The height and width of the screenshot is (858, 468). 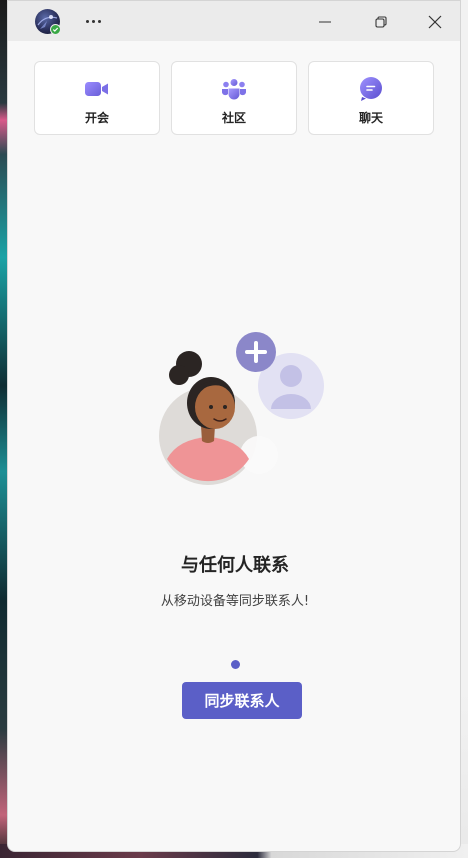 I want to click on subline: 从移动设备等同步联系人!, so click(x=235, y=601).